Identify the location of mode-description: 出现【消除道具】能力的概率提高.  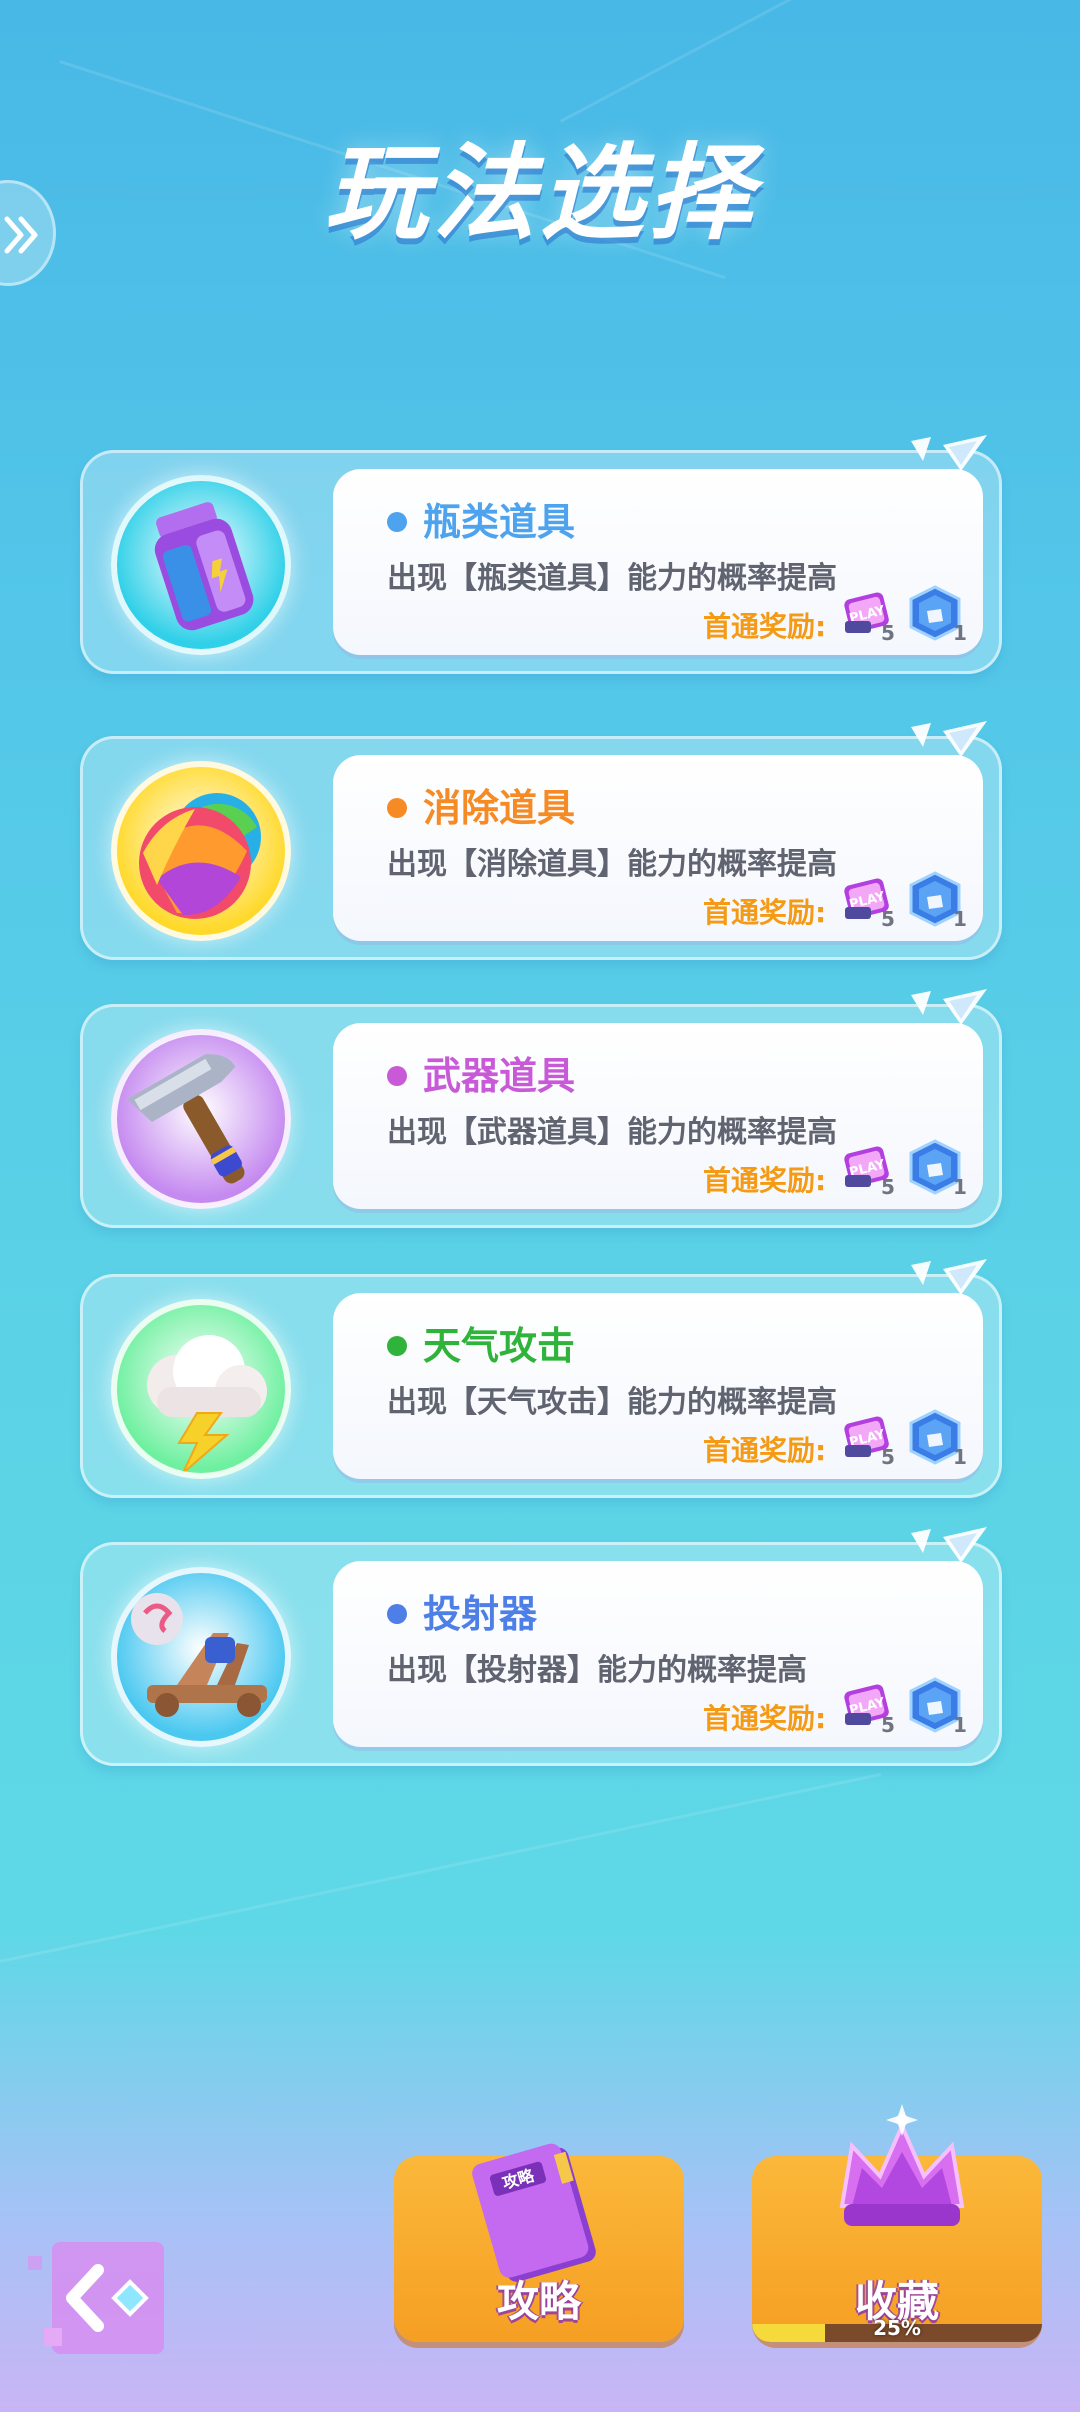
(612, 864).